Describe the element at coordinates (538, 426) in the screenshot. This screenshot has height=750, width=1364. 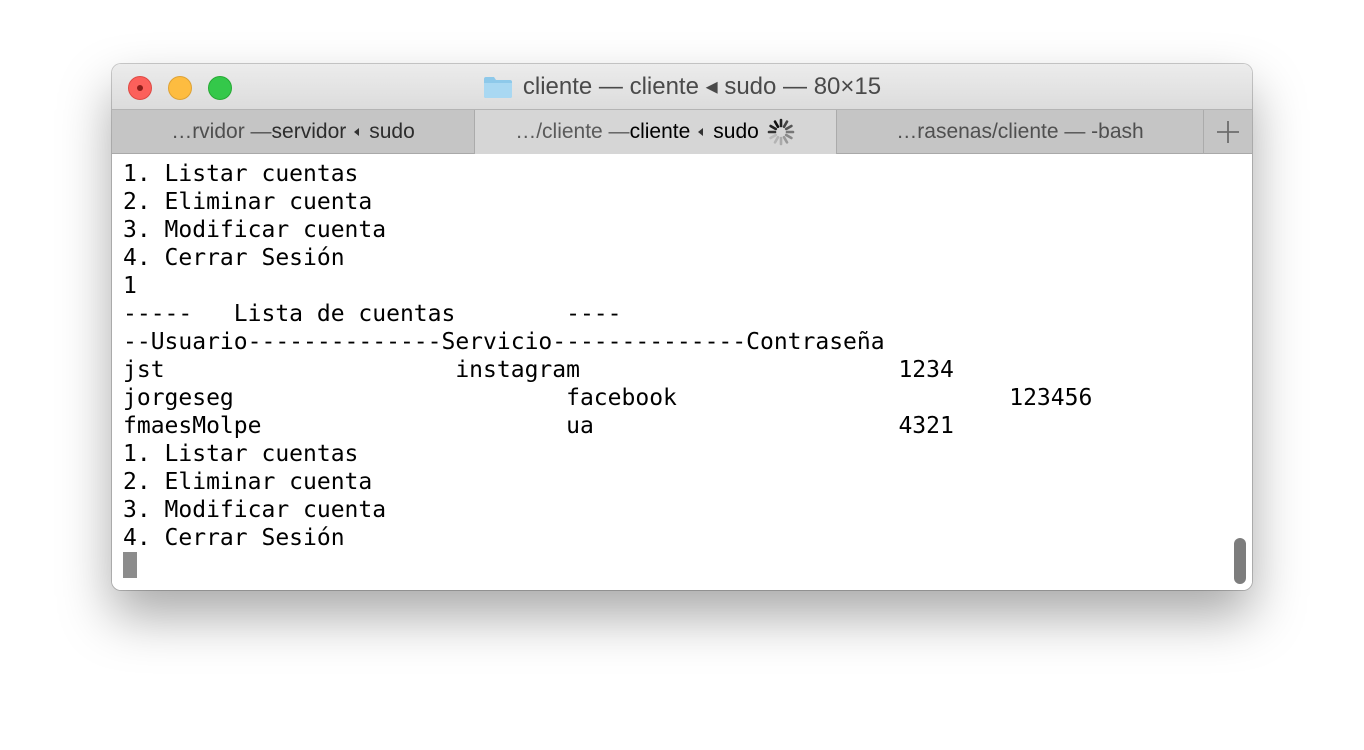
I see `terminal-line: fmaesMolpe ua 4321` at that location.